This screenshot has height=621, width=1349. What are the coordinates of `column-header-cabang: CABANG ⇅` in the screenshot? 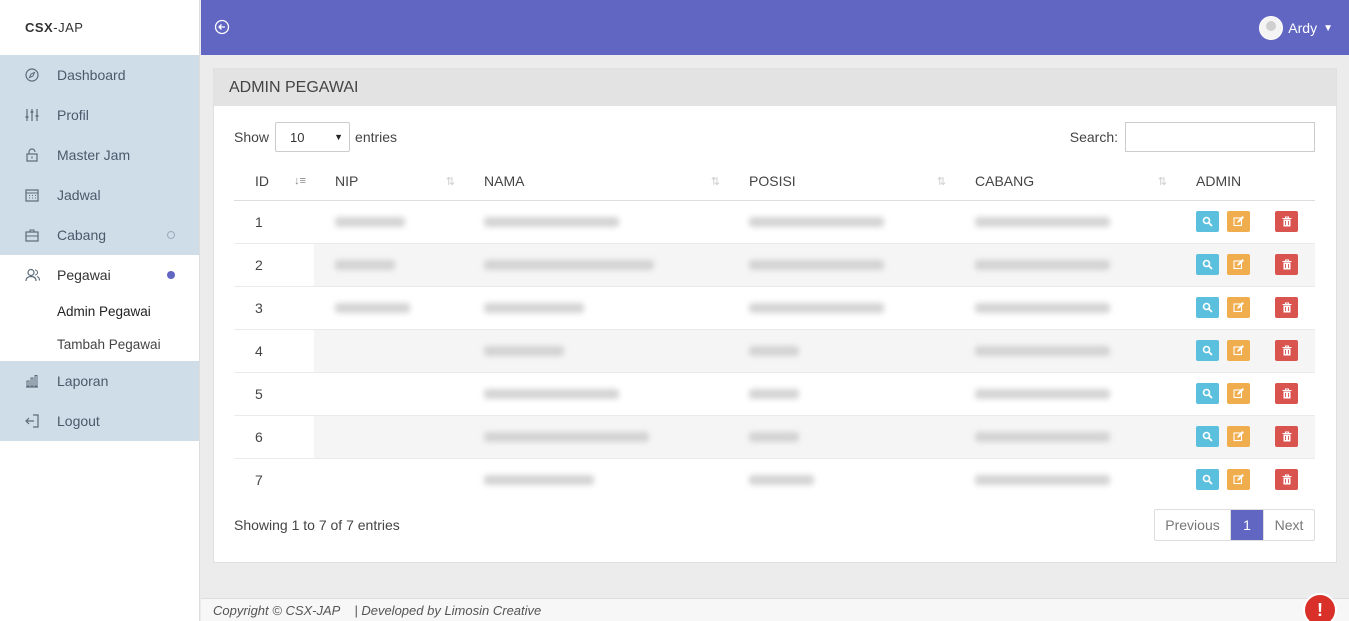 It's located at (1064, 182).